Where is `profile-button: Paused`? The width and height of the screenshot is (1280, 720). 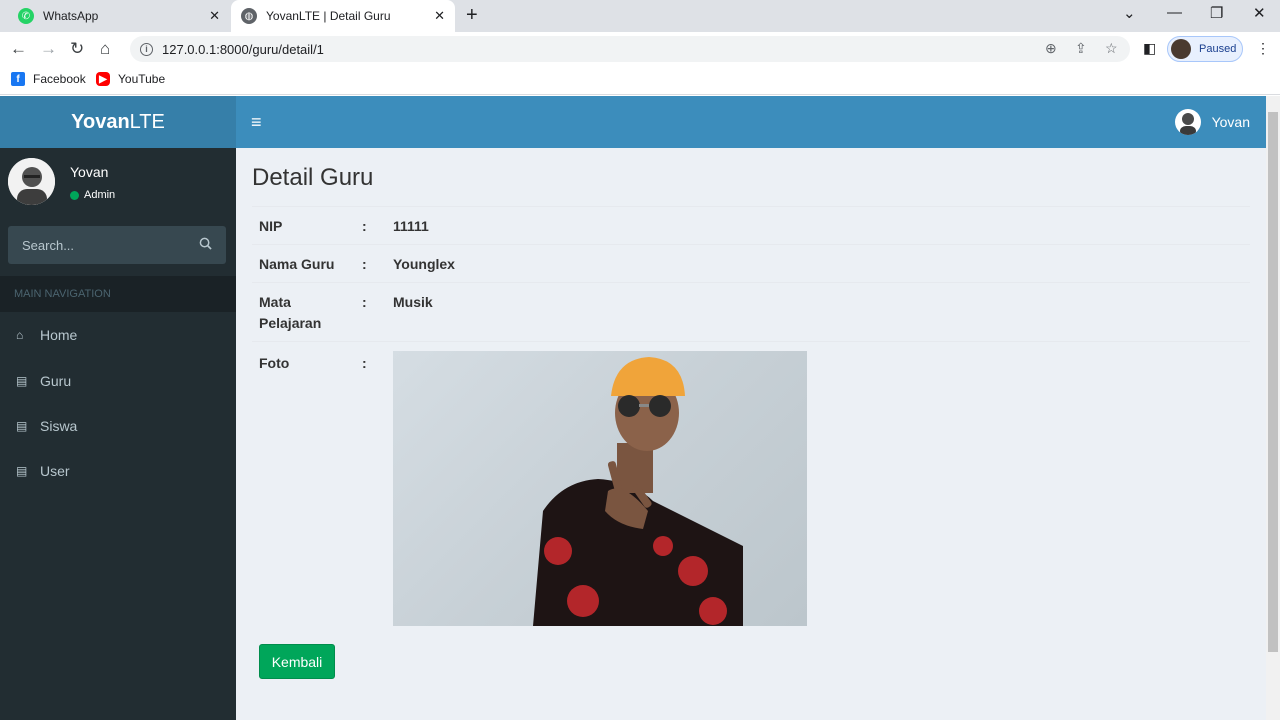
profile-button: Paused is located at coordinates (1205, 49).